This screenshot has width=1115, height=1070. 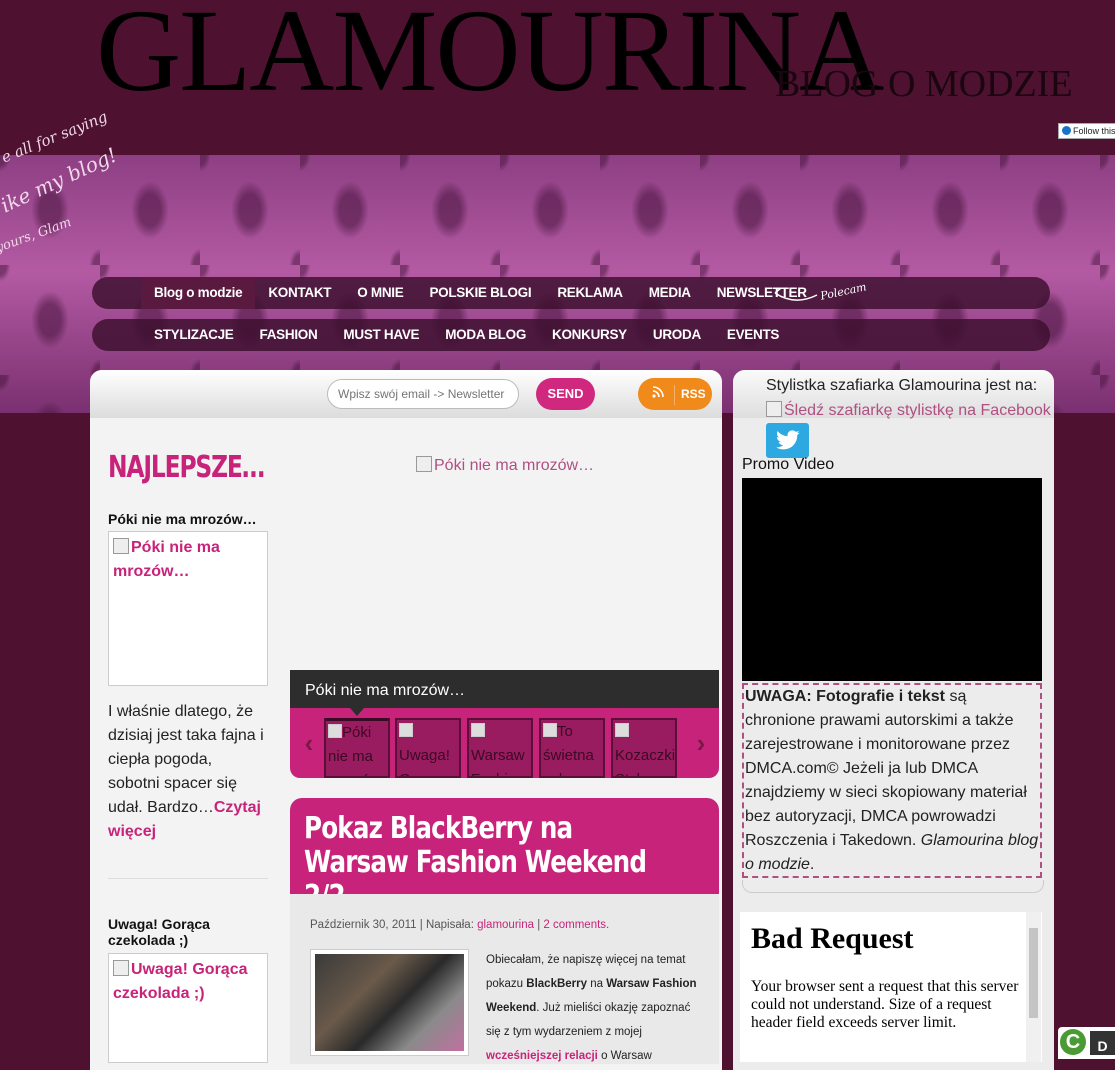 What do you see at coordinates (198, 293) in the screenshot?
I see `nav-item-blog-o-modzie: Blog o modzie` at bounding box center [198, 293].